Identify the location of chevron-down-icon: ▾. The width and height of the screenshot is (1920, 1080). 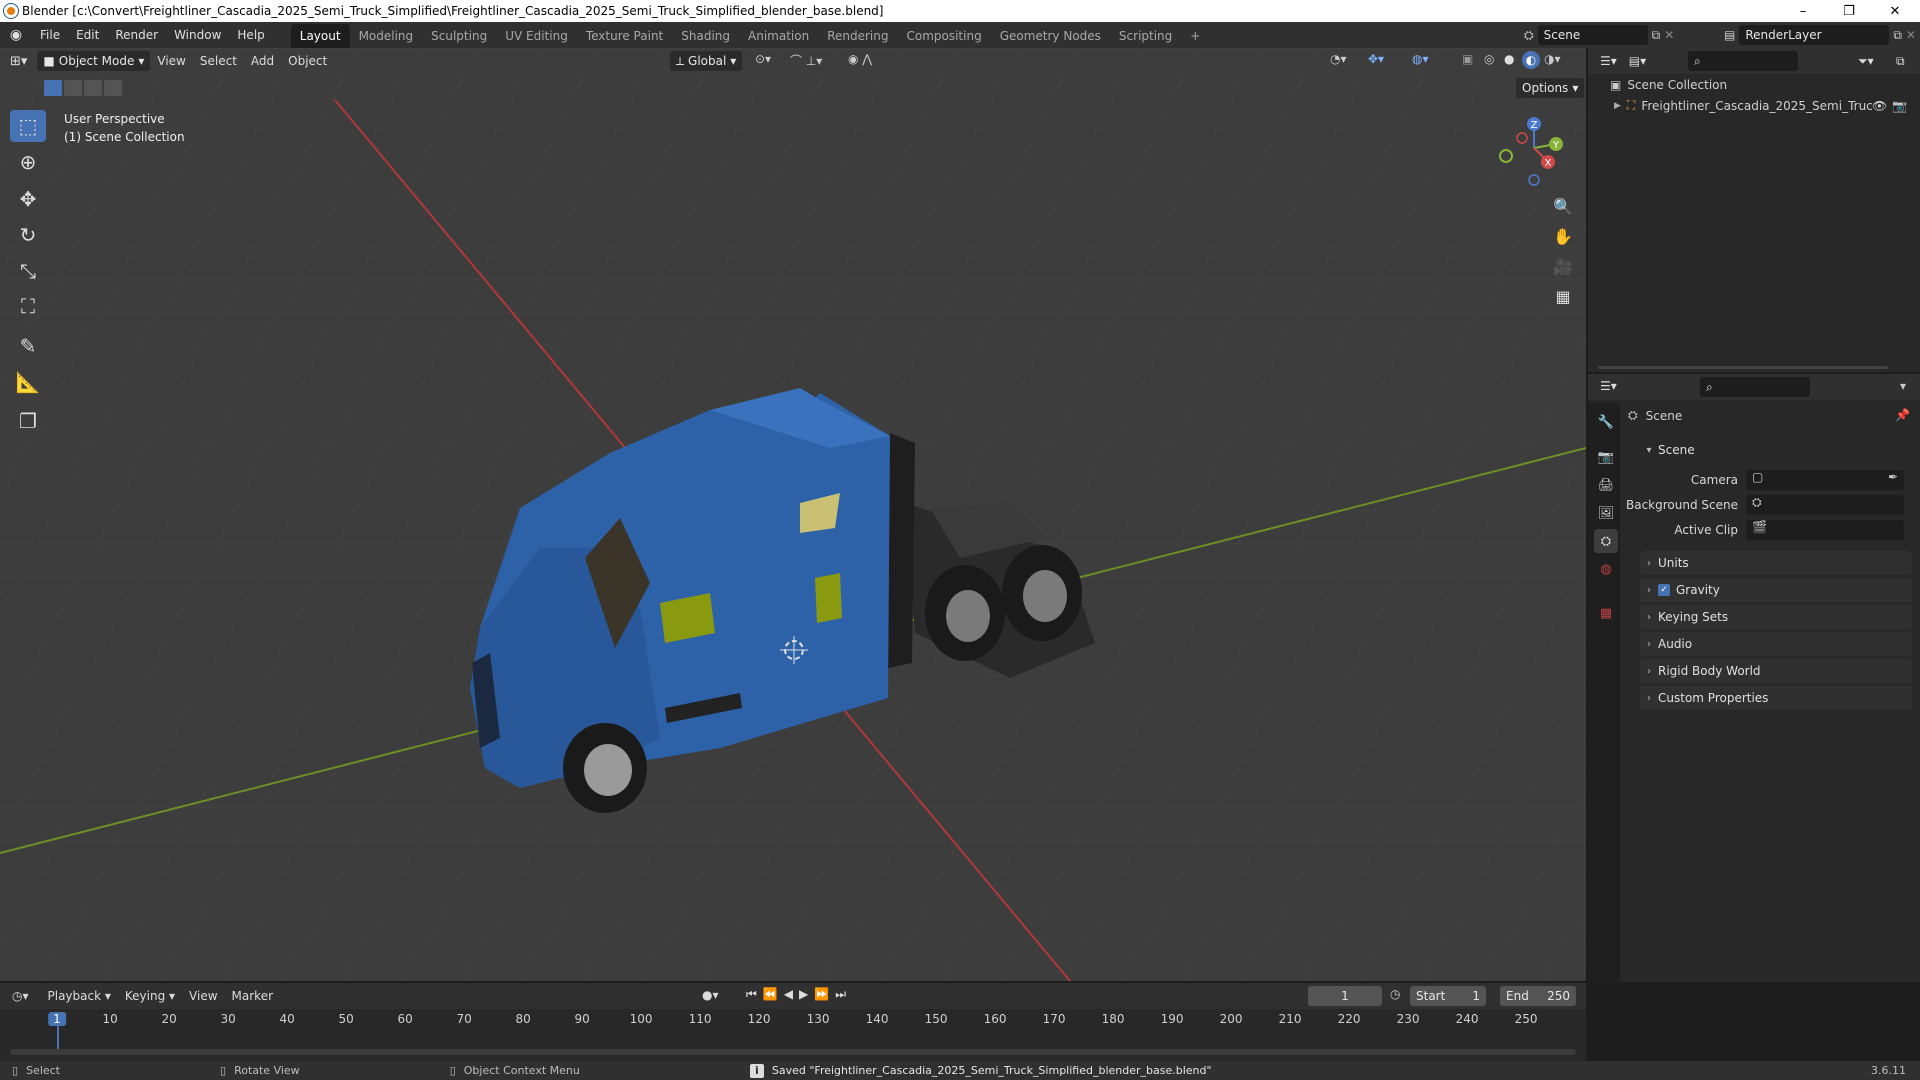
(1903, 386).